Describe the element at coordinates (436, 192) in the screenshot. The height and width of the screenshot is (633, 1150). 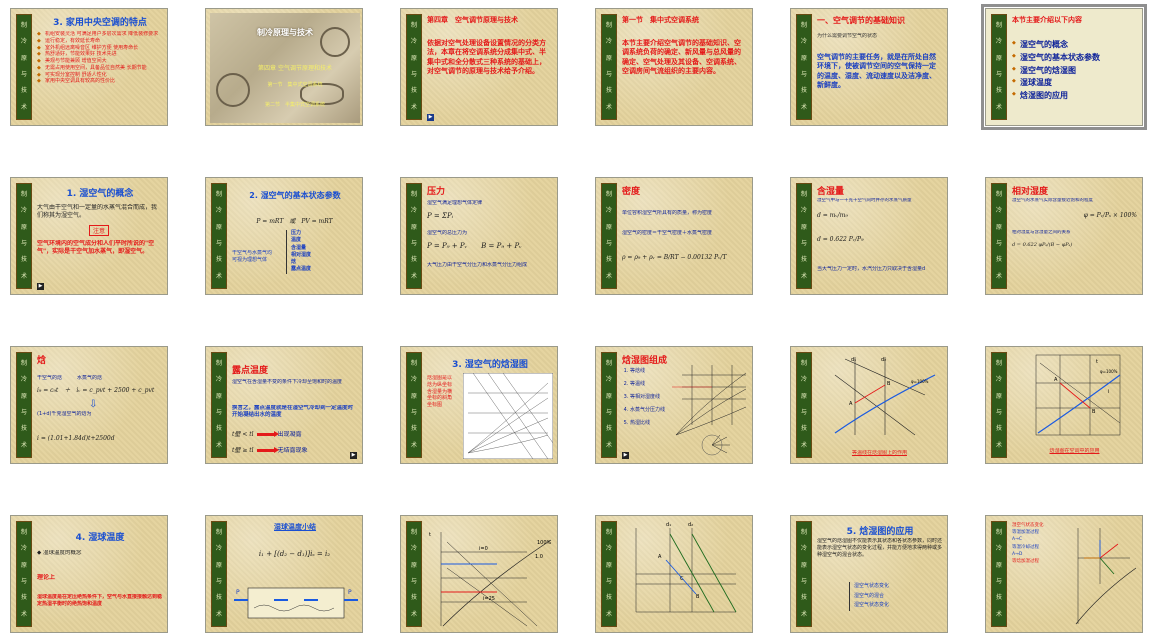
I see `slide-title: 压力` at that location.